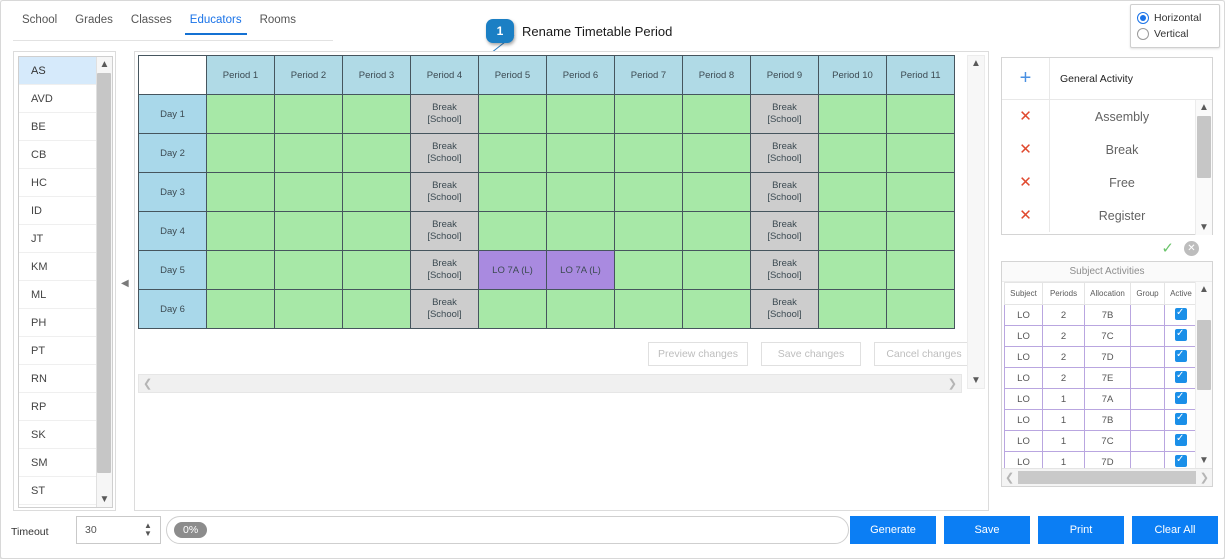 This screenshot has height=559, width=1225. I want to click on cancel-changes-button: Cancel changes, so click(924, 354).